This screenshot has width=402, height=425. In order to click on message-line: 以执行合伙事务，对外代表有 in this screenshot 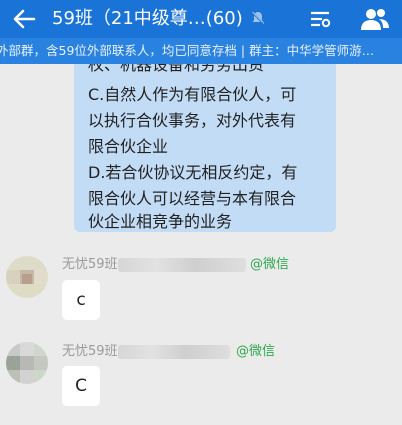, I will do `click(192, 120)`.